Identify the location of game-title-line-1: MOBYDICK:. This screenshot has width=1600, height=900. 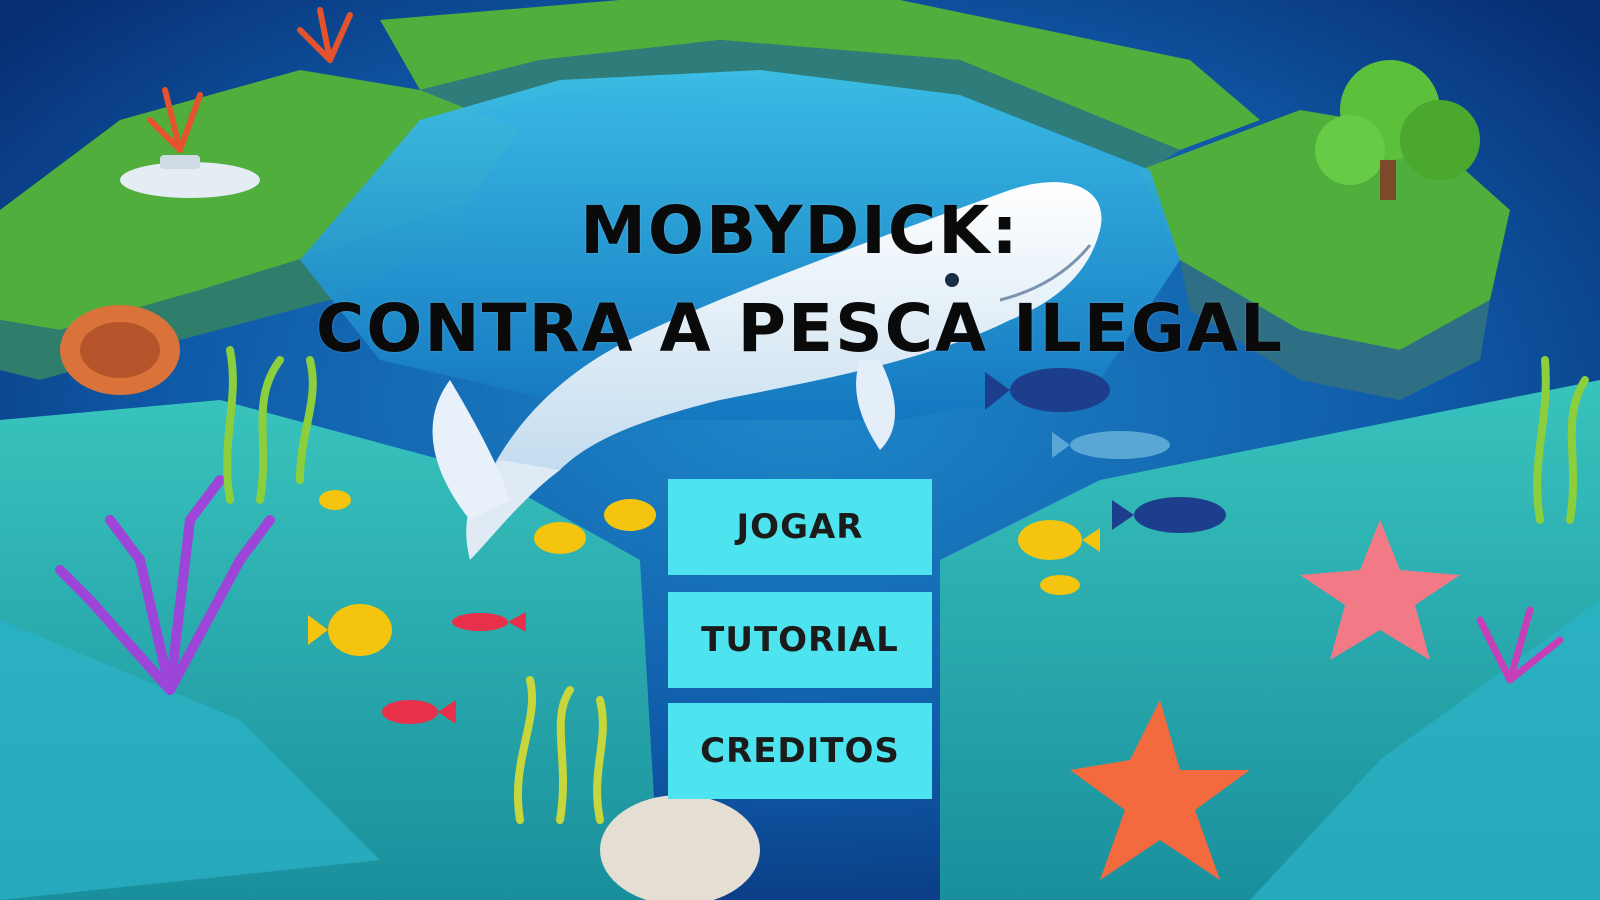
(800, 230).